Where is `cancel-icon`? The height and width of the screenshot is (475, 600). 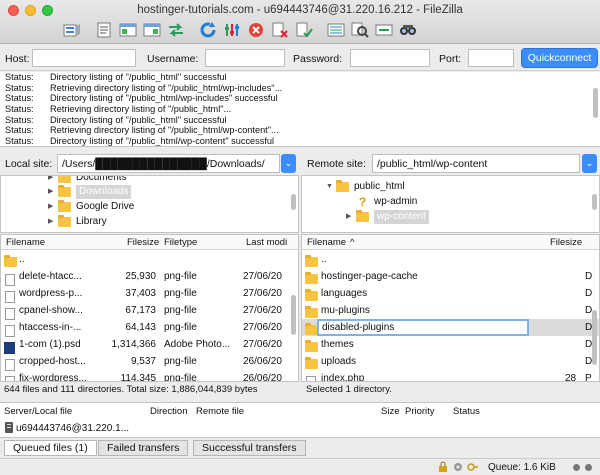 cancel-icon is located at coordinates (256, 30).